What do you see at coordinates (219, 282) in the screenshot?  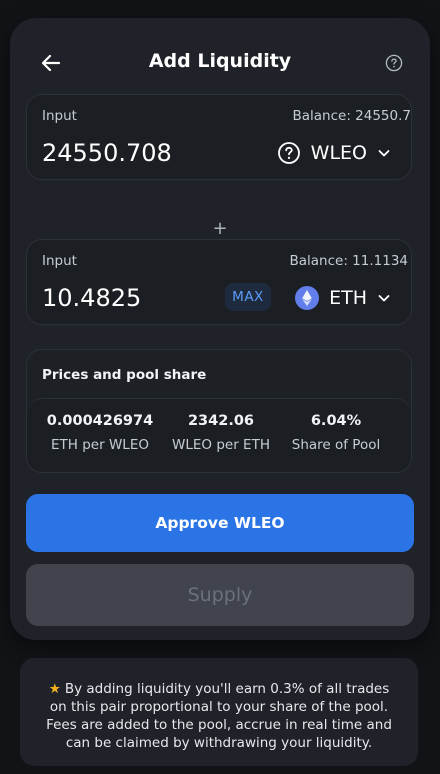 I see `input-card-eth: Input Balance: 11.1134 10.4825 MAX ETH` at bounding box center [219, 282].